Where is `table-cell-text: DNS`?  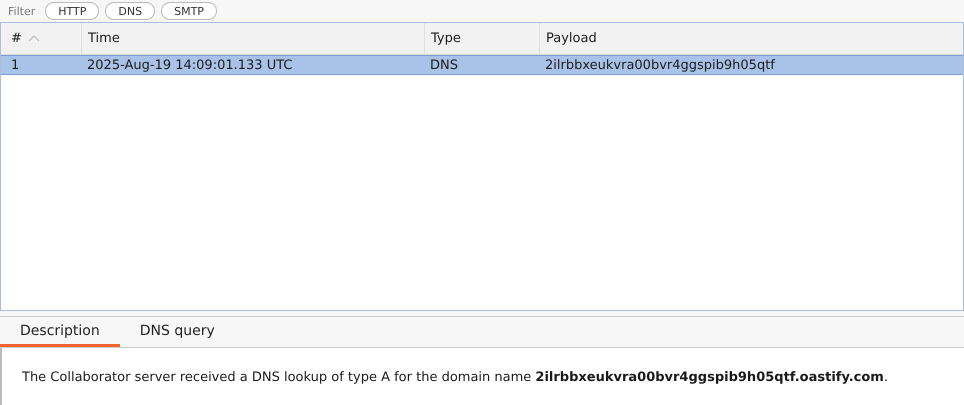 table-cell-text: DNS is located at coordinates (444, 65).